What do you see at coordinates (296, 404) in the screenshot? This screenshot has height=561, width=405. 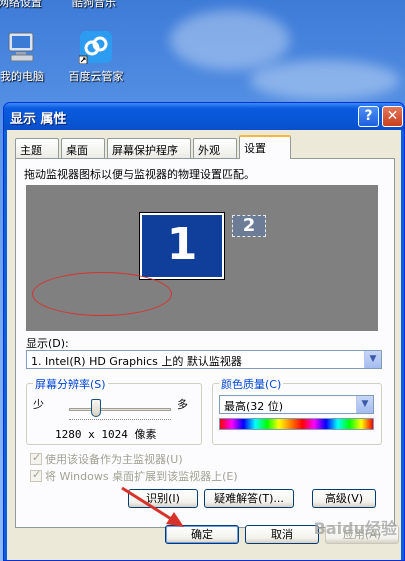 I see `color-quality-select: 最高(32 位) ▼` at bounding box center [296, 404].